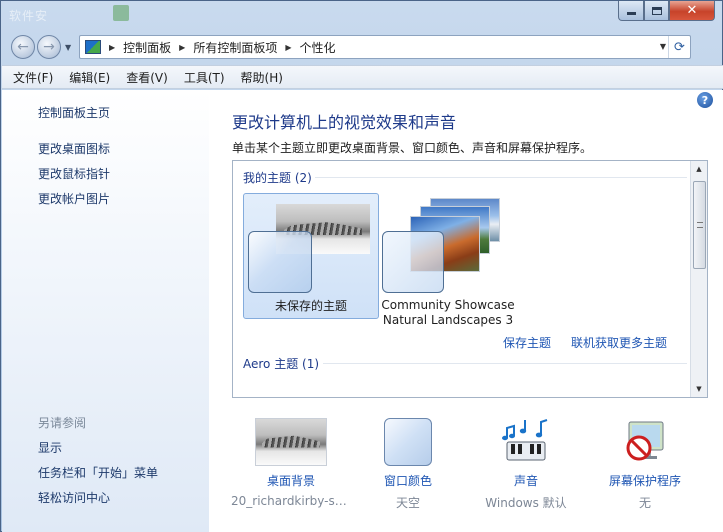 The width and height of the screenshot is (723, 532). What do you see at coordinates (698, 279) in the screenshot?
I see `theme-list-scrollbar: ▲ ▼` at bounding box center [698, 279].